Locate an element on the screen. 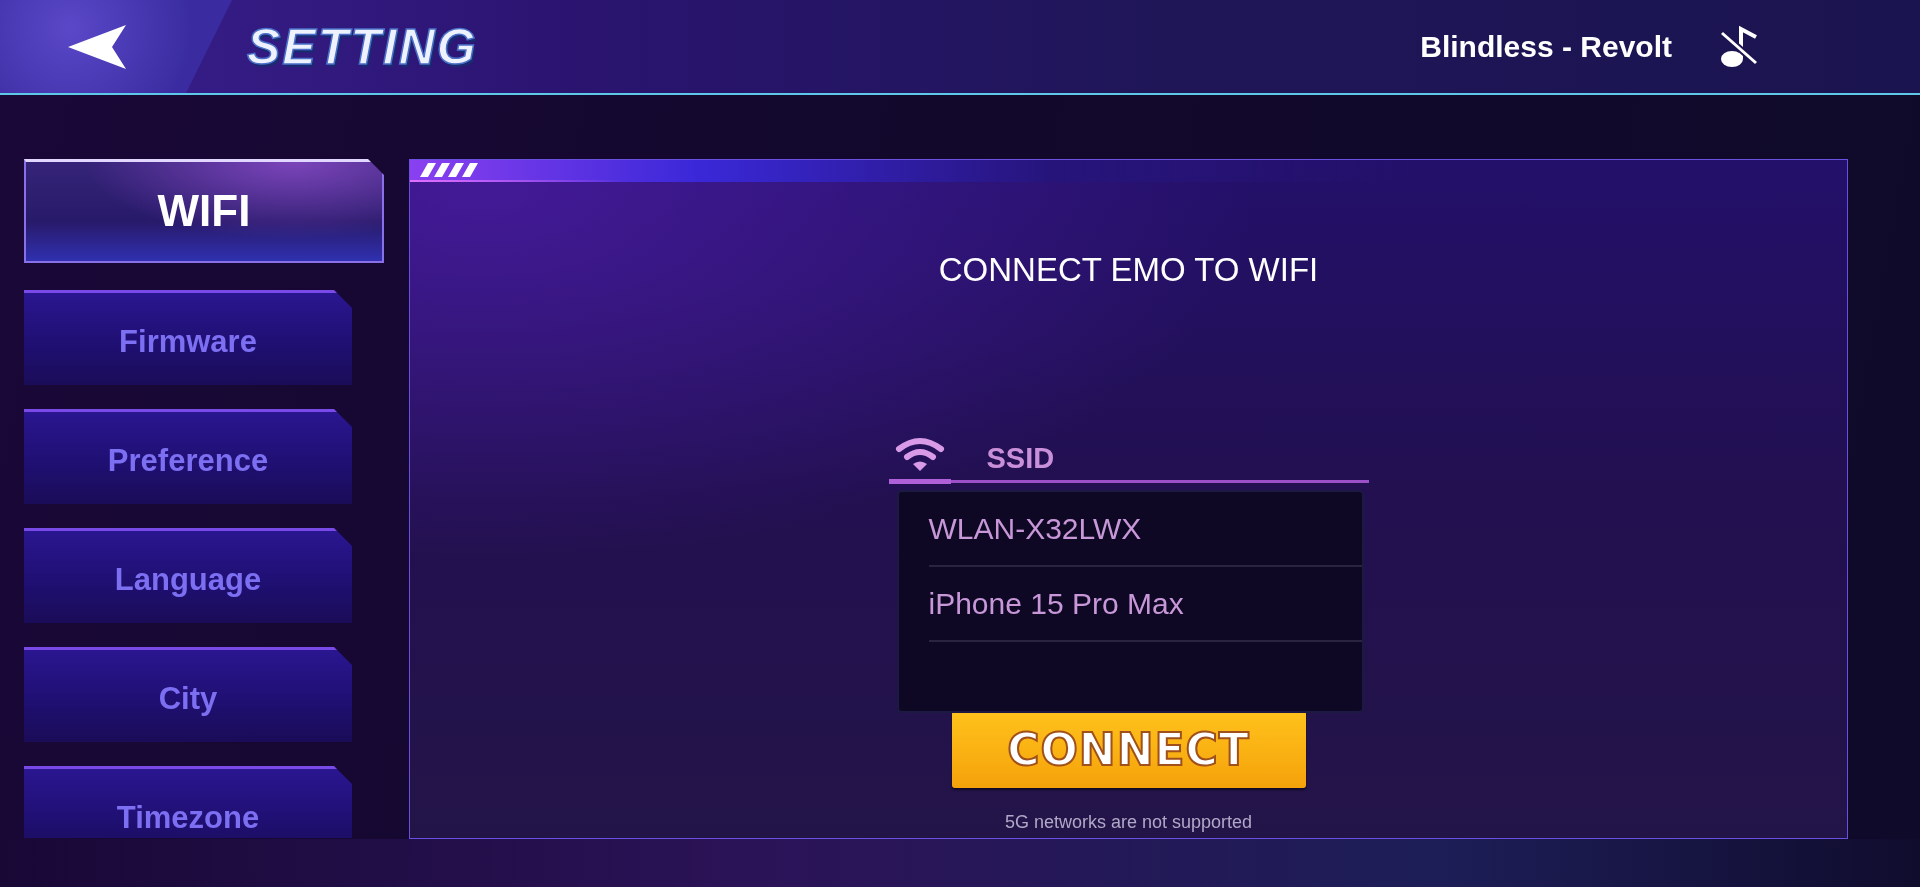 The image size is (1920, 887). sidebar-tab: Language is located at coordinates (188, 575).